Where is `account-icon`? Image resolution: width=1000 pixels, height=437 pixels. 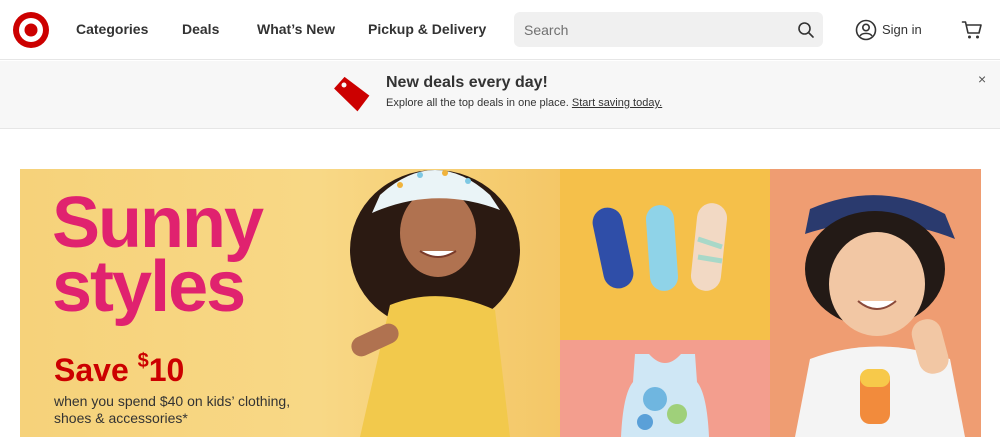 account-icon is located at coordinates (866, 30).